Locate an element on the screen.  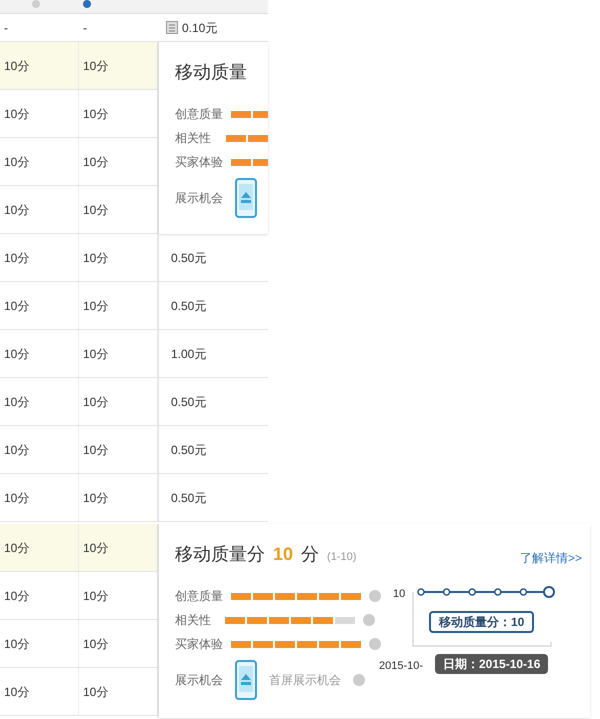
price-text: 0.10元 is located at coordinates (200, 28).